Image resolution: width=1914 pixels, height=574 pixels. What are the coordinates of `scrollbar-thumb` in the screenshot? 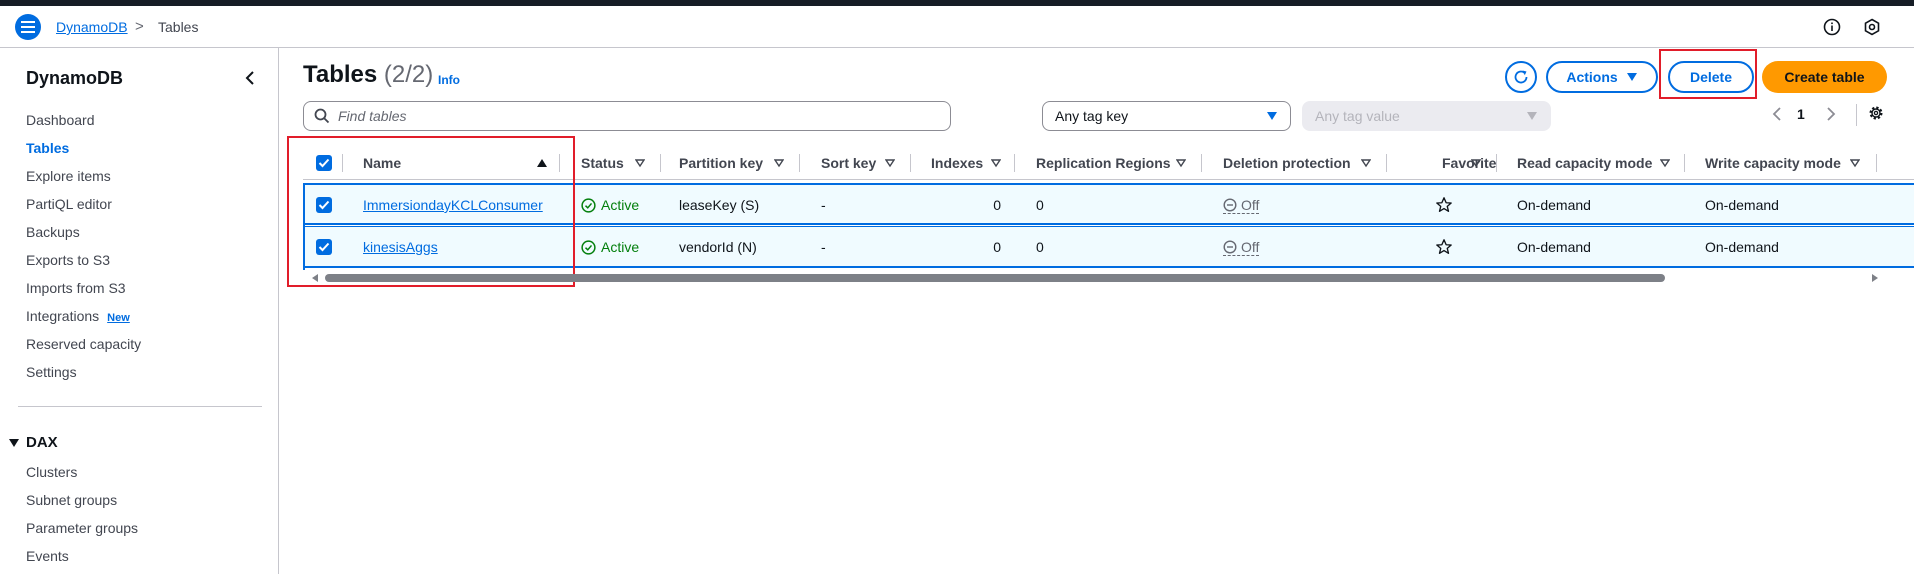 It's located at (995, 278).